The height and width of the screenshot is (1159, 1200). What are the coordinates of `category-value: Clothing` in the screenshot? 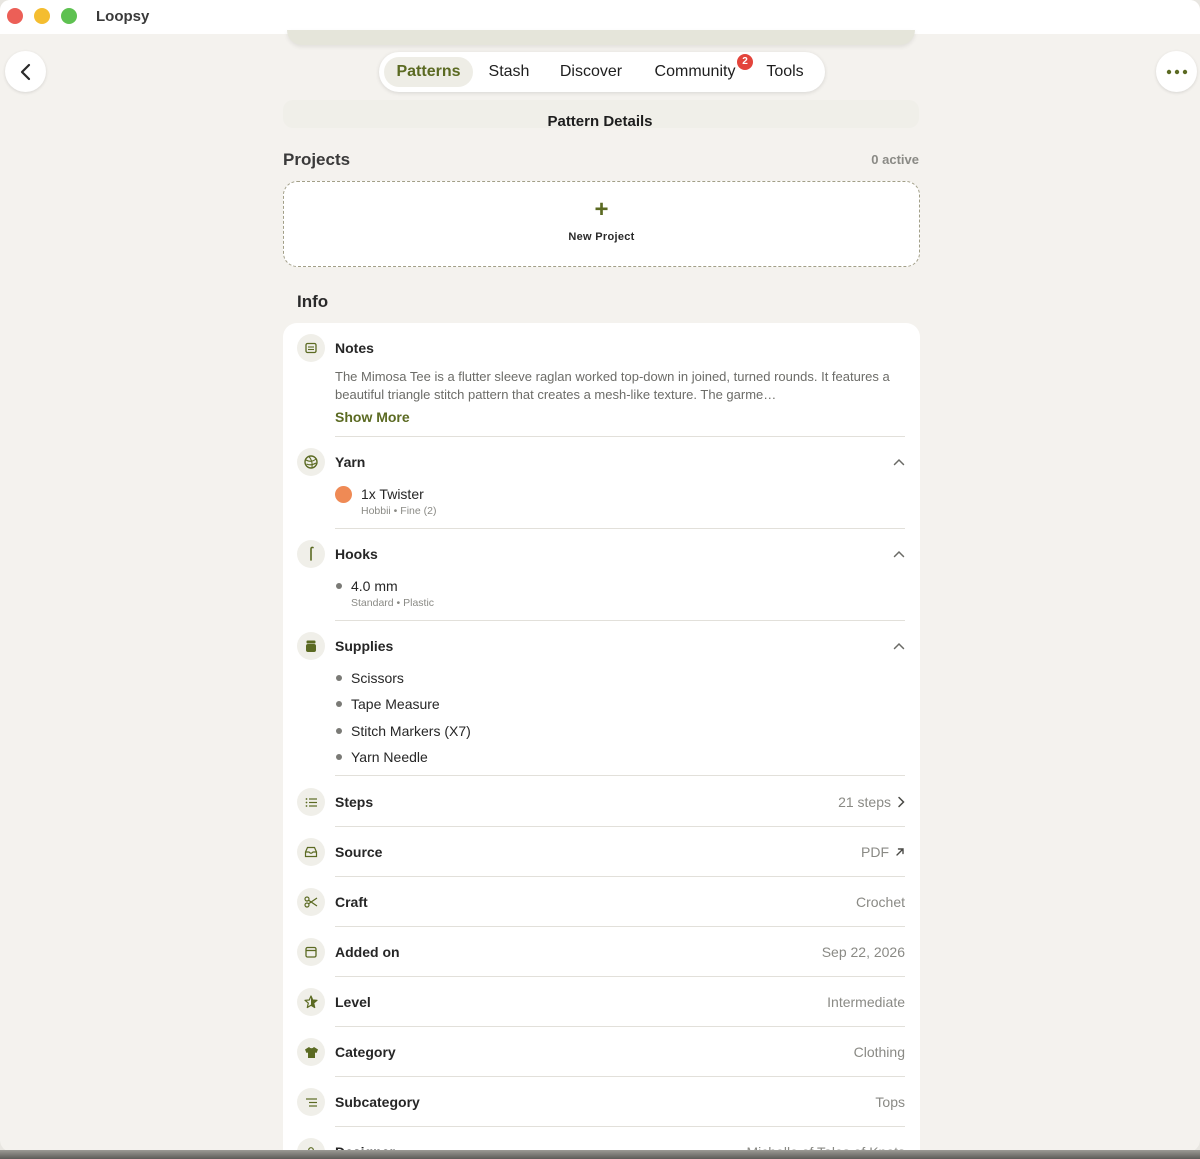 It's located at (879, 1052).